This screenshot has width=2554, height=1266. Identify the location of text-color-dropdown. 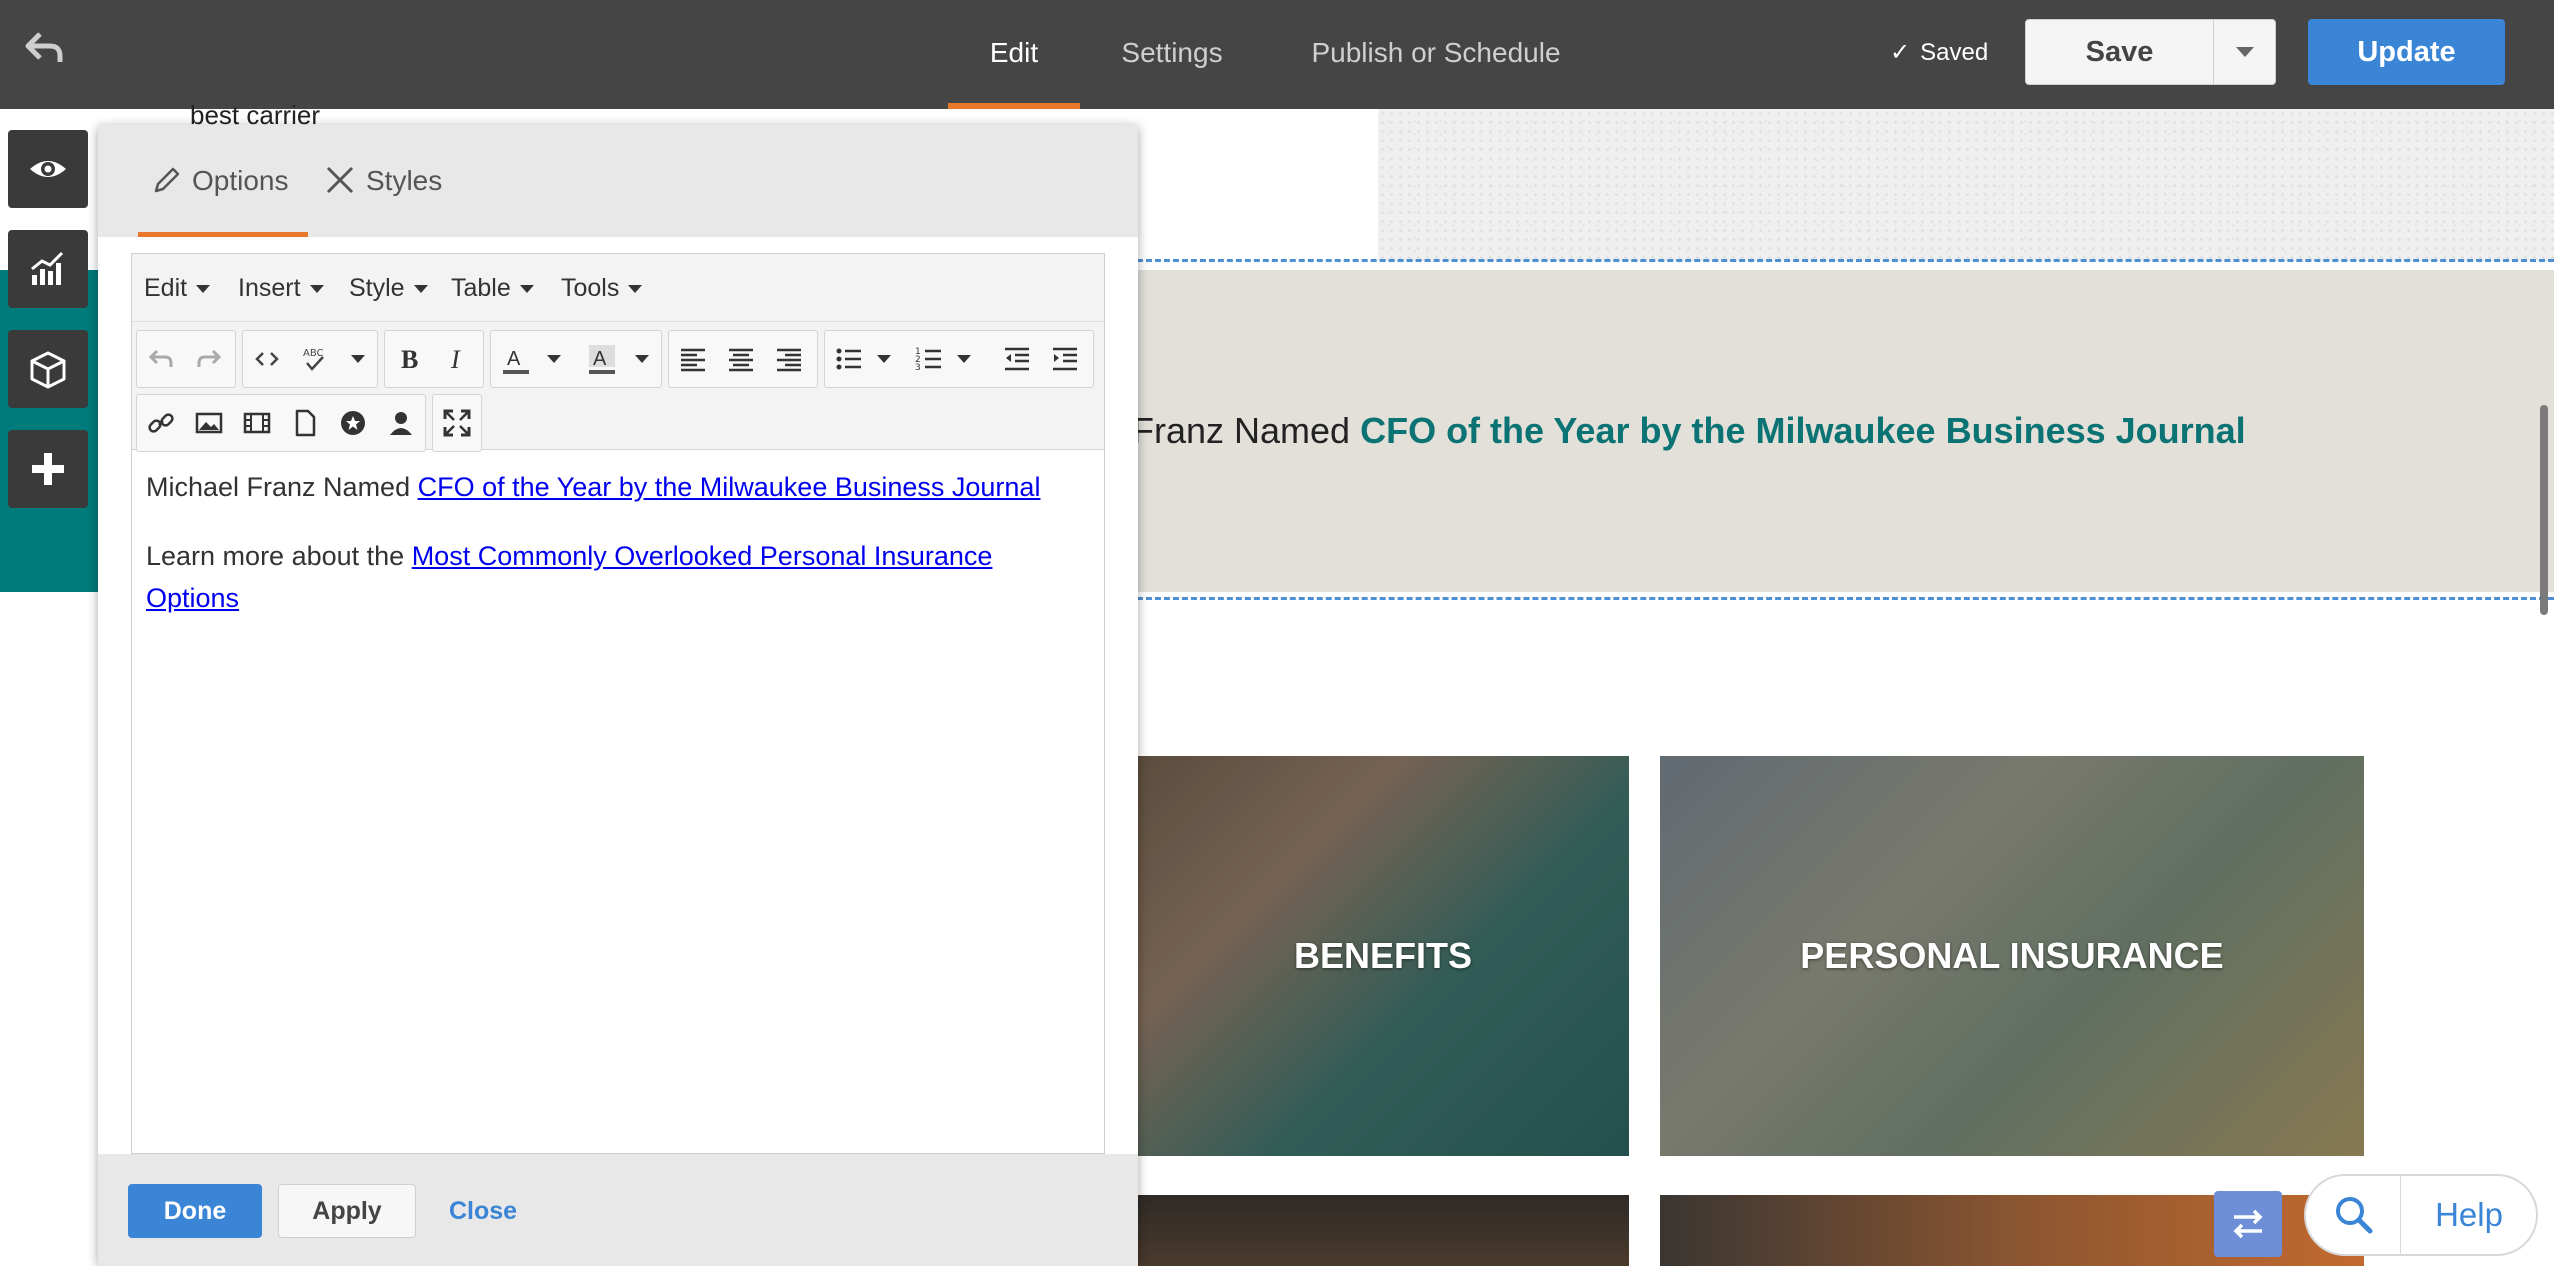
(553, 359).